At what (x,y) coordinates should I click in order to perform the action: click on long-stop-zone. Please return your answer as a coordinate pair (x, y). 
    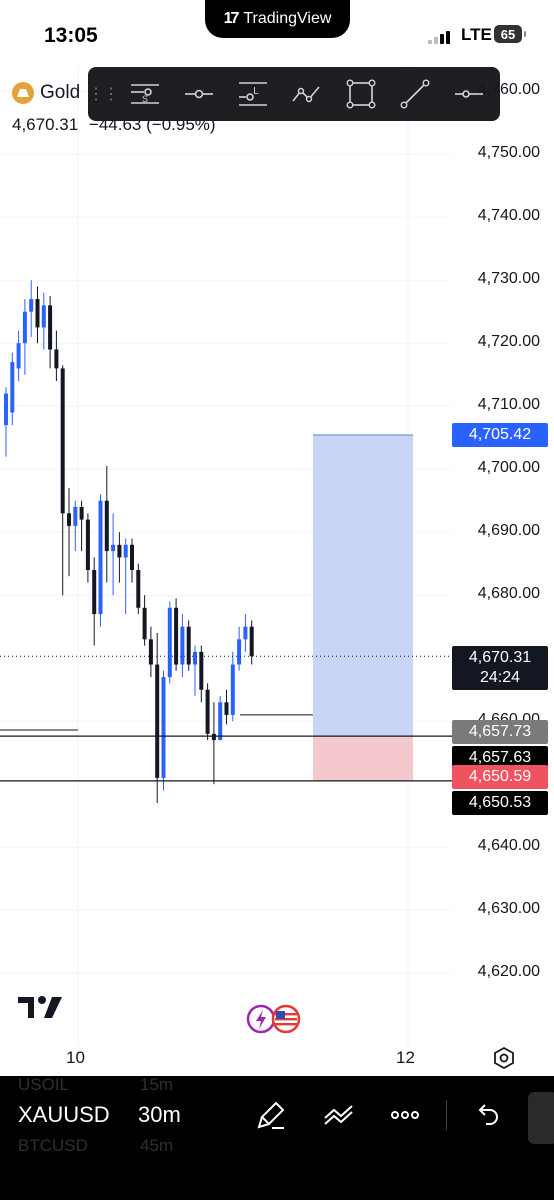
    Looking at the image, I should click on (363, 758).